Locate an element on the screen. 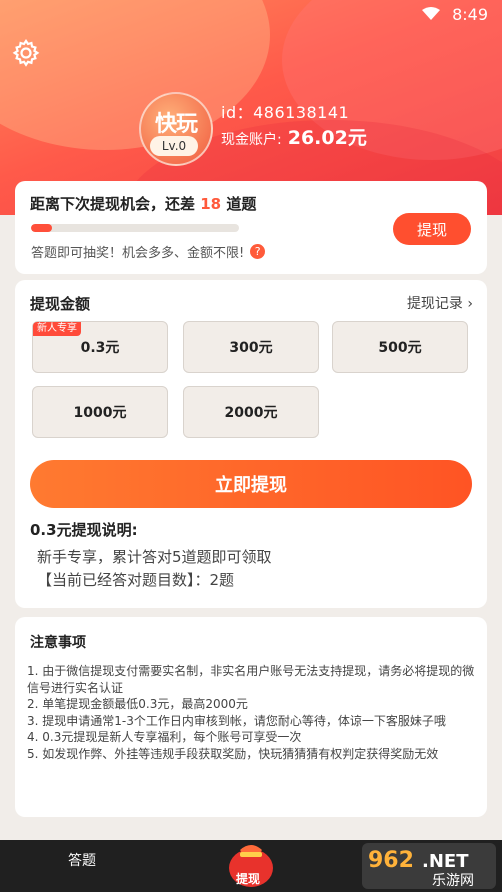  watermark-logo: 962 .NET 乐游网 is located at coordinates (429, 866).